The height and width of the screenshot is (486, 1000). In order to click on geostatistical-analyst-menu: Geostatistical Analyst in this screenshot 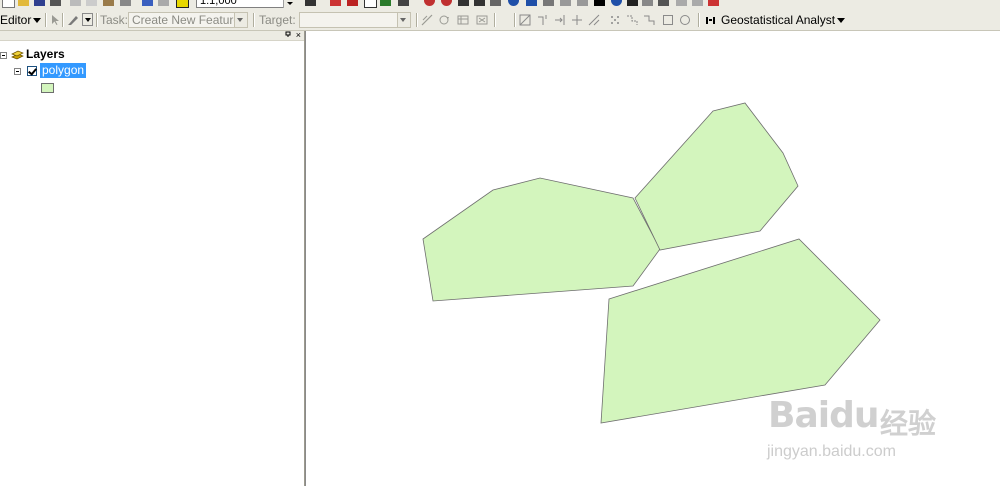, I will do `click(783, 20)`.